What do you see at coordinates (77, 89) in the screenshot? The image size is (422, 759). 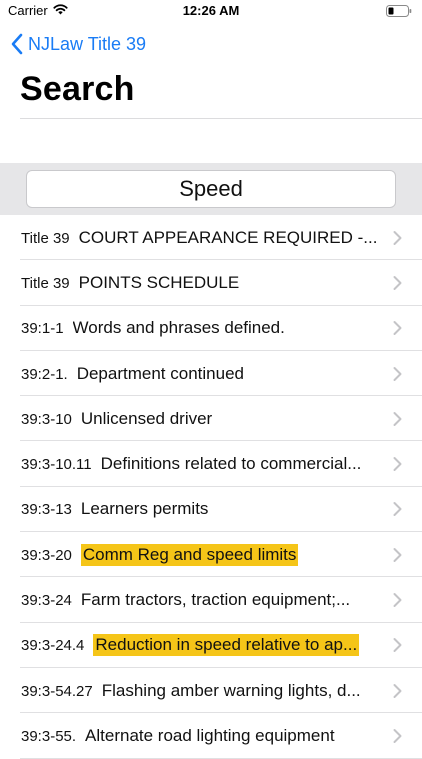 I see `page-title: Search` at bounding box center [77, 89].